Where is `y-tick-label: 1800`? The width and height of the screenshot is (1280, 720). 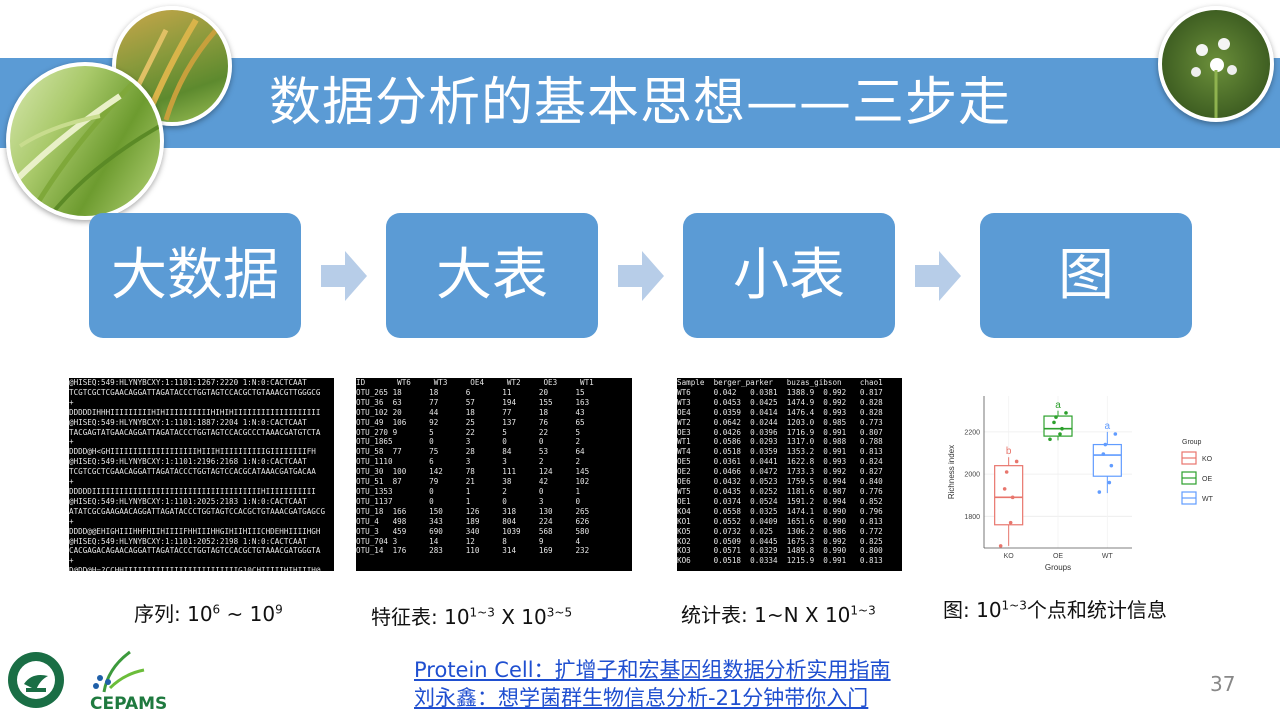 y-tick-label: 1800 is located at coordinates (972, 517).